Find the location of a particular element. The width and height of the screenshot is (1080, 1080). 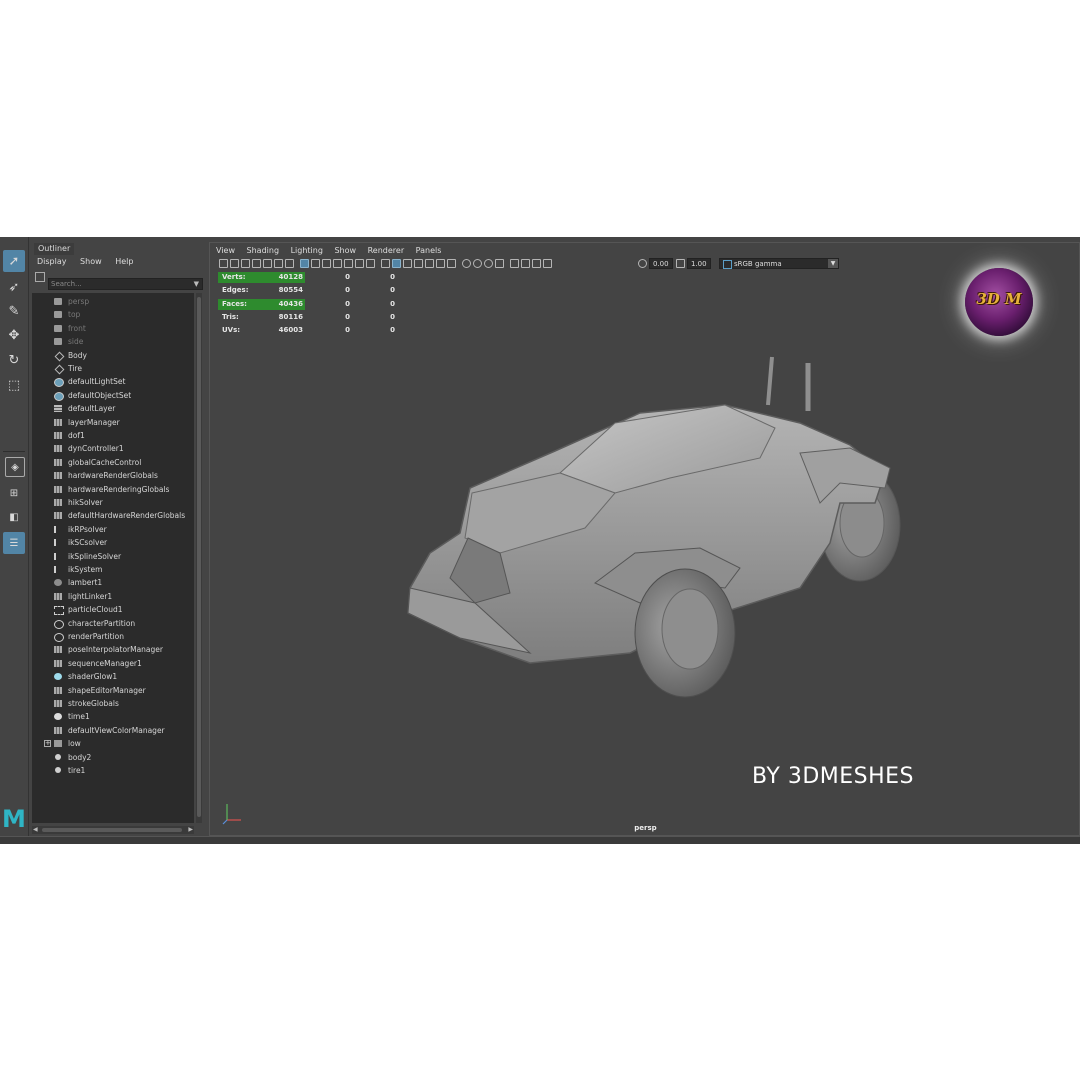

outliner-filter-icon is located at coordinates (40, 277).